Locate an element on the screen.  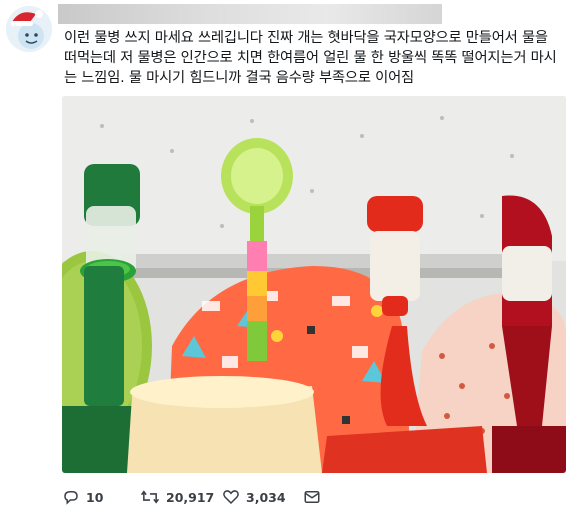
like-count: 3,034 is located at coordinates (266, 497).